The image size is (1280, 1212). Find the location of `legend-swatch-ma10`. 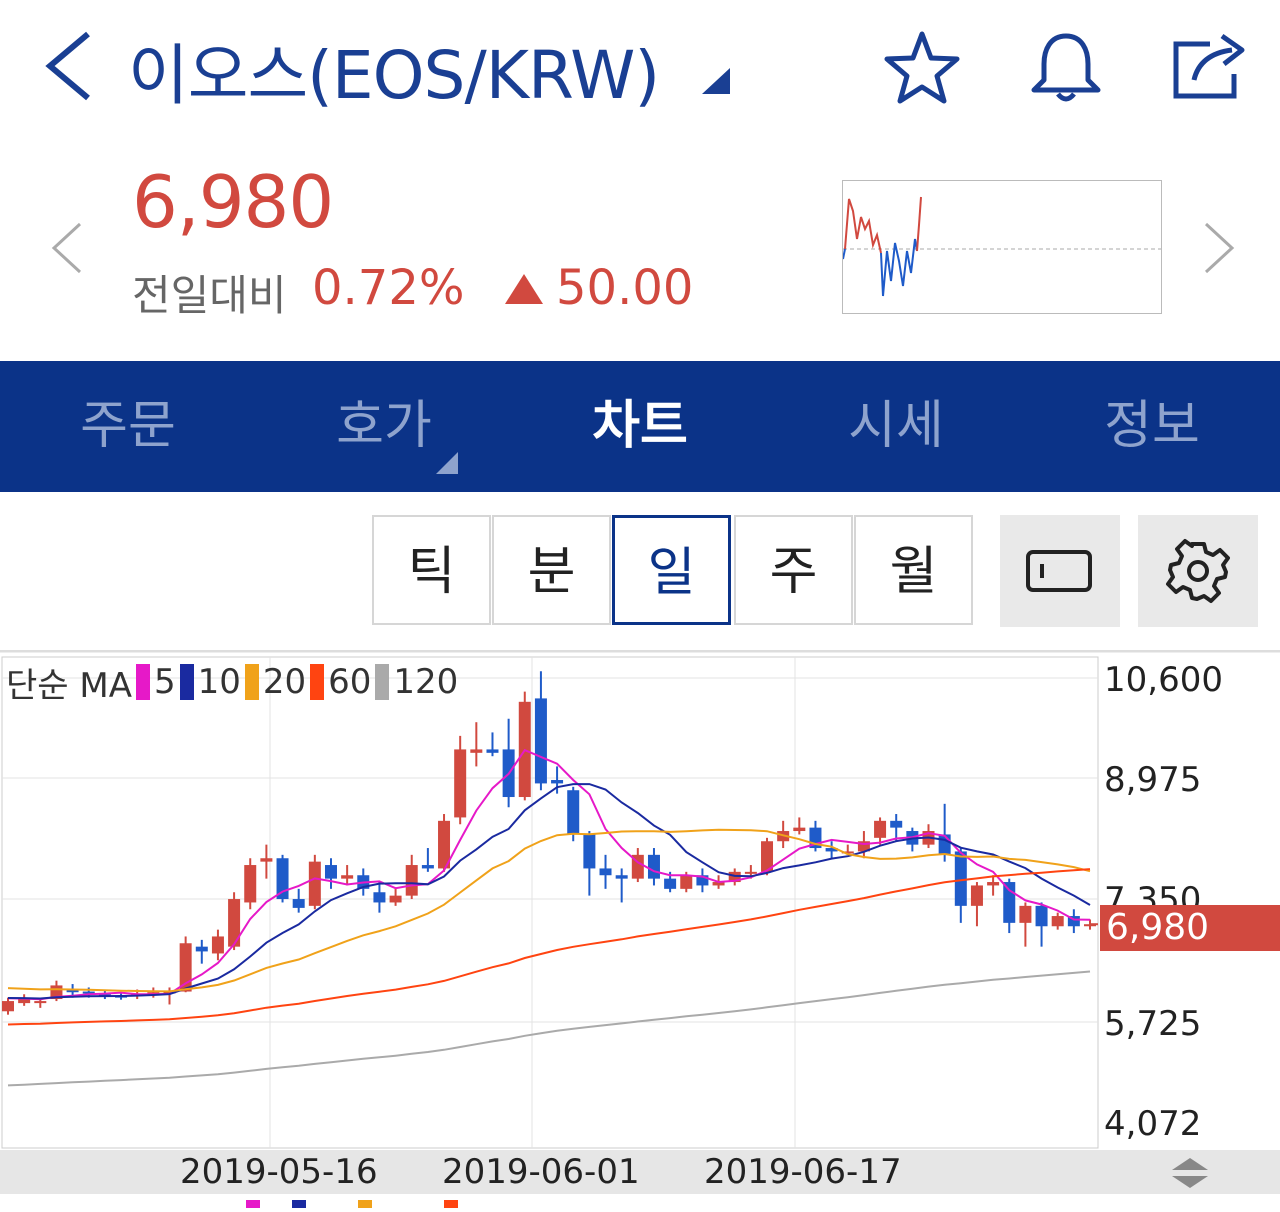

legend-swatch-ma10 is located at coordinates (186, 682).